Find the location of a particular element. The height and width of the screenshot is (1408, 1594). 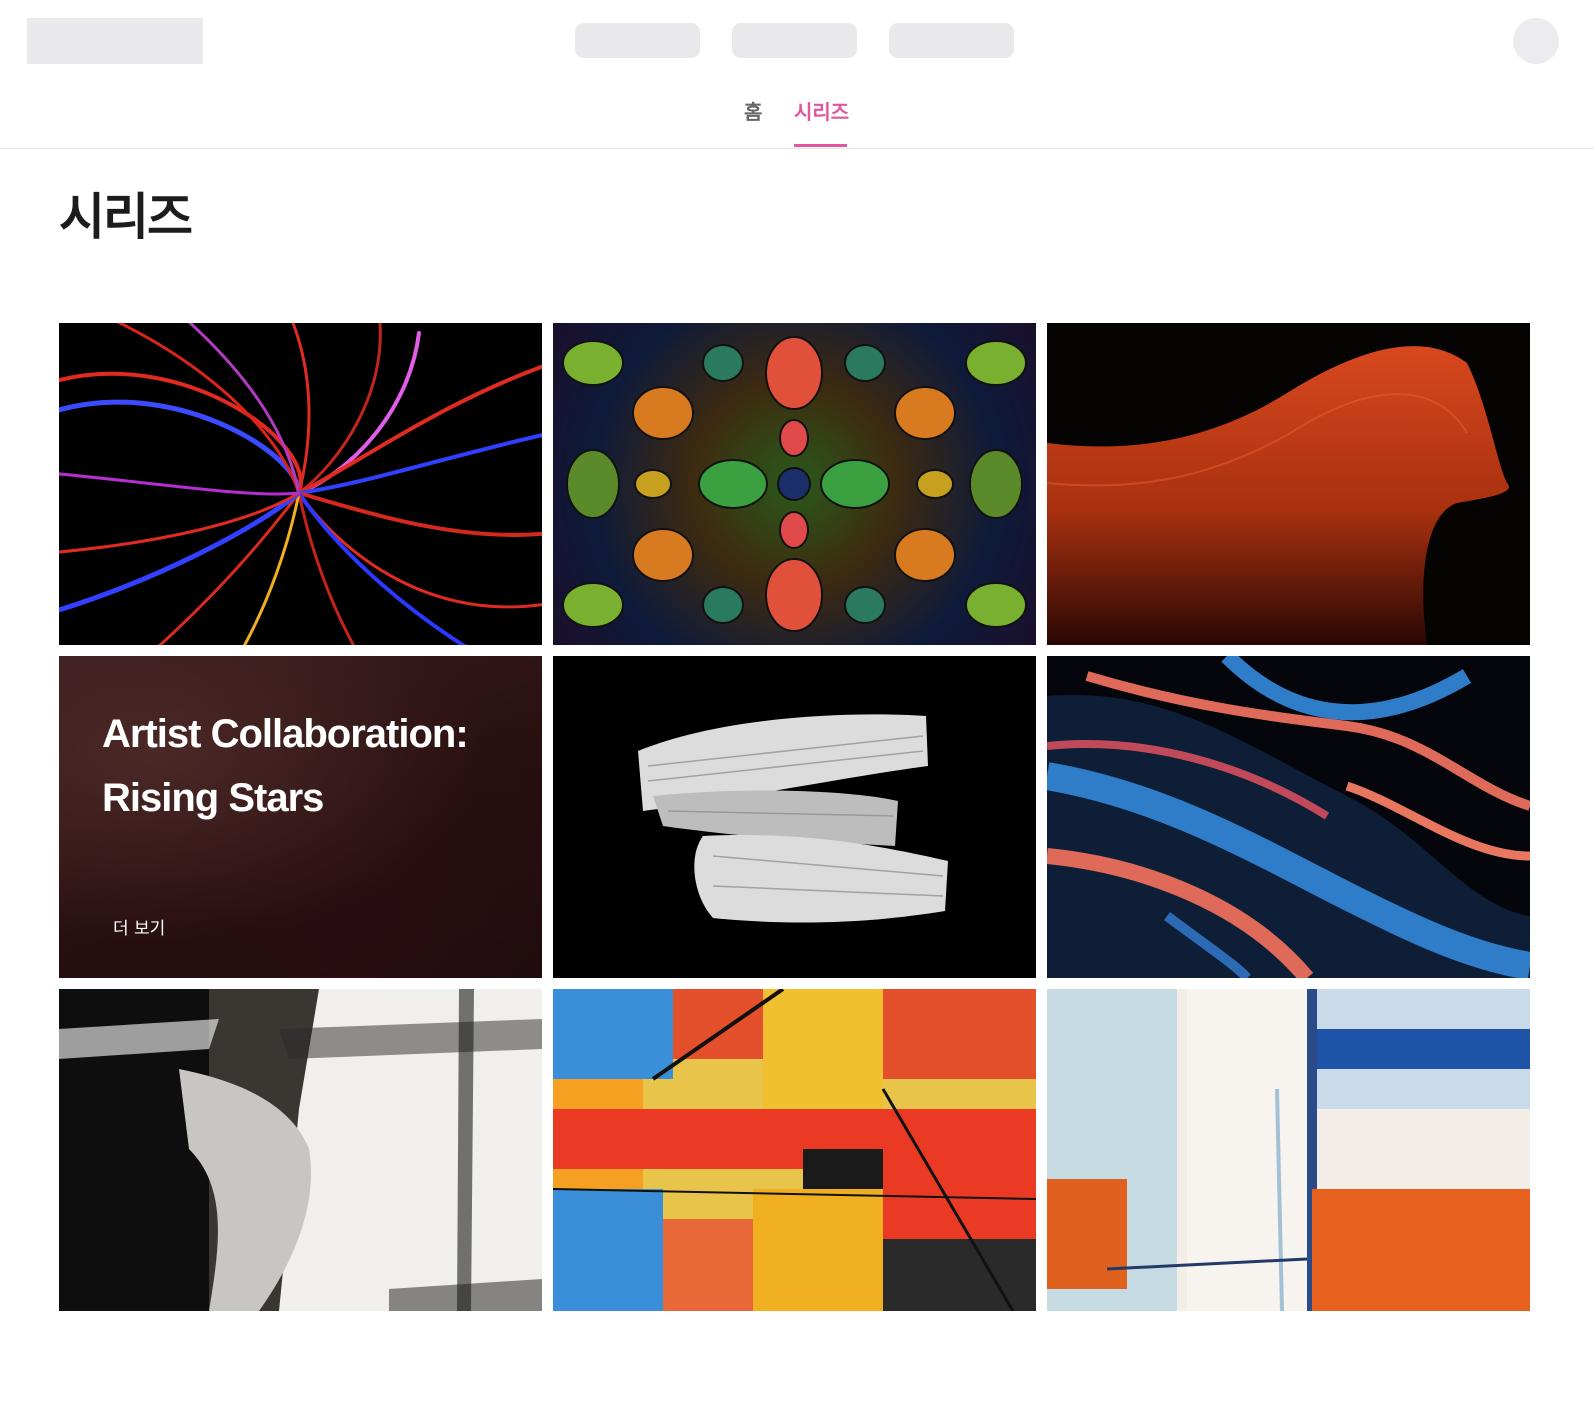

tab-home: 홈 is located at coordinates (753, 112).